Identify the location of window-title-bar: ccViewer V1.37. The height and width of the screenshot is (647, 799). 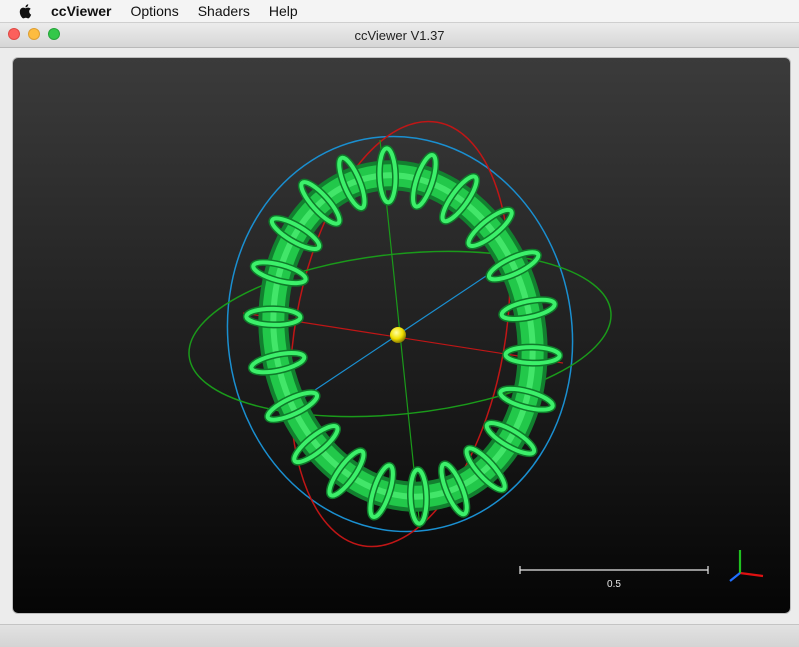
(399, 35).